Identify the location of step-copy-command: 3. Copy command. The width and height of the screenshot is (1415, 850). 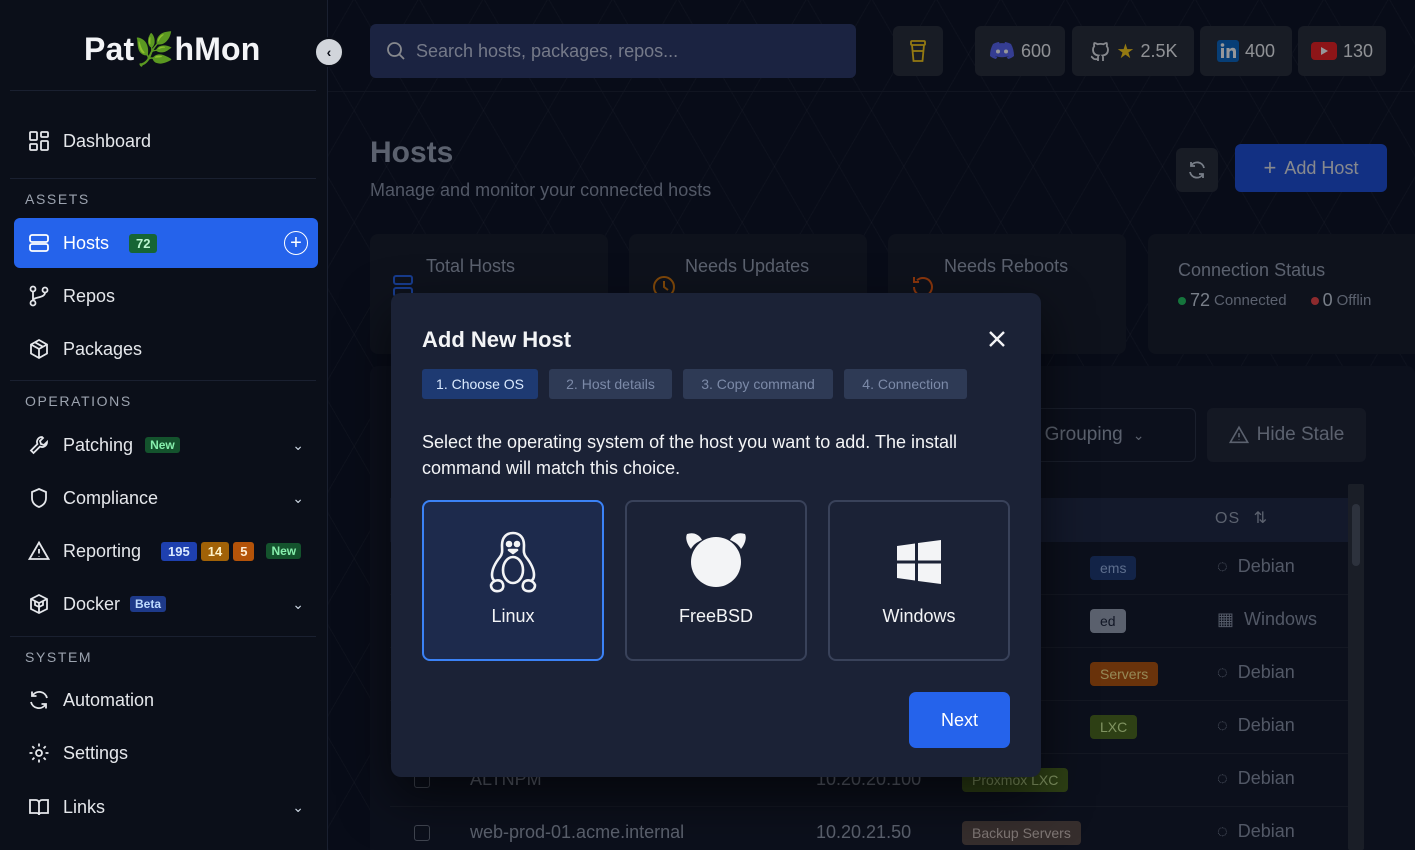
(758, 384).